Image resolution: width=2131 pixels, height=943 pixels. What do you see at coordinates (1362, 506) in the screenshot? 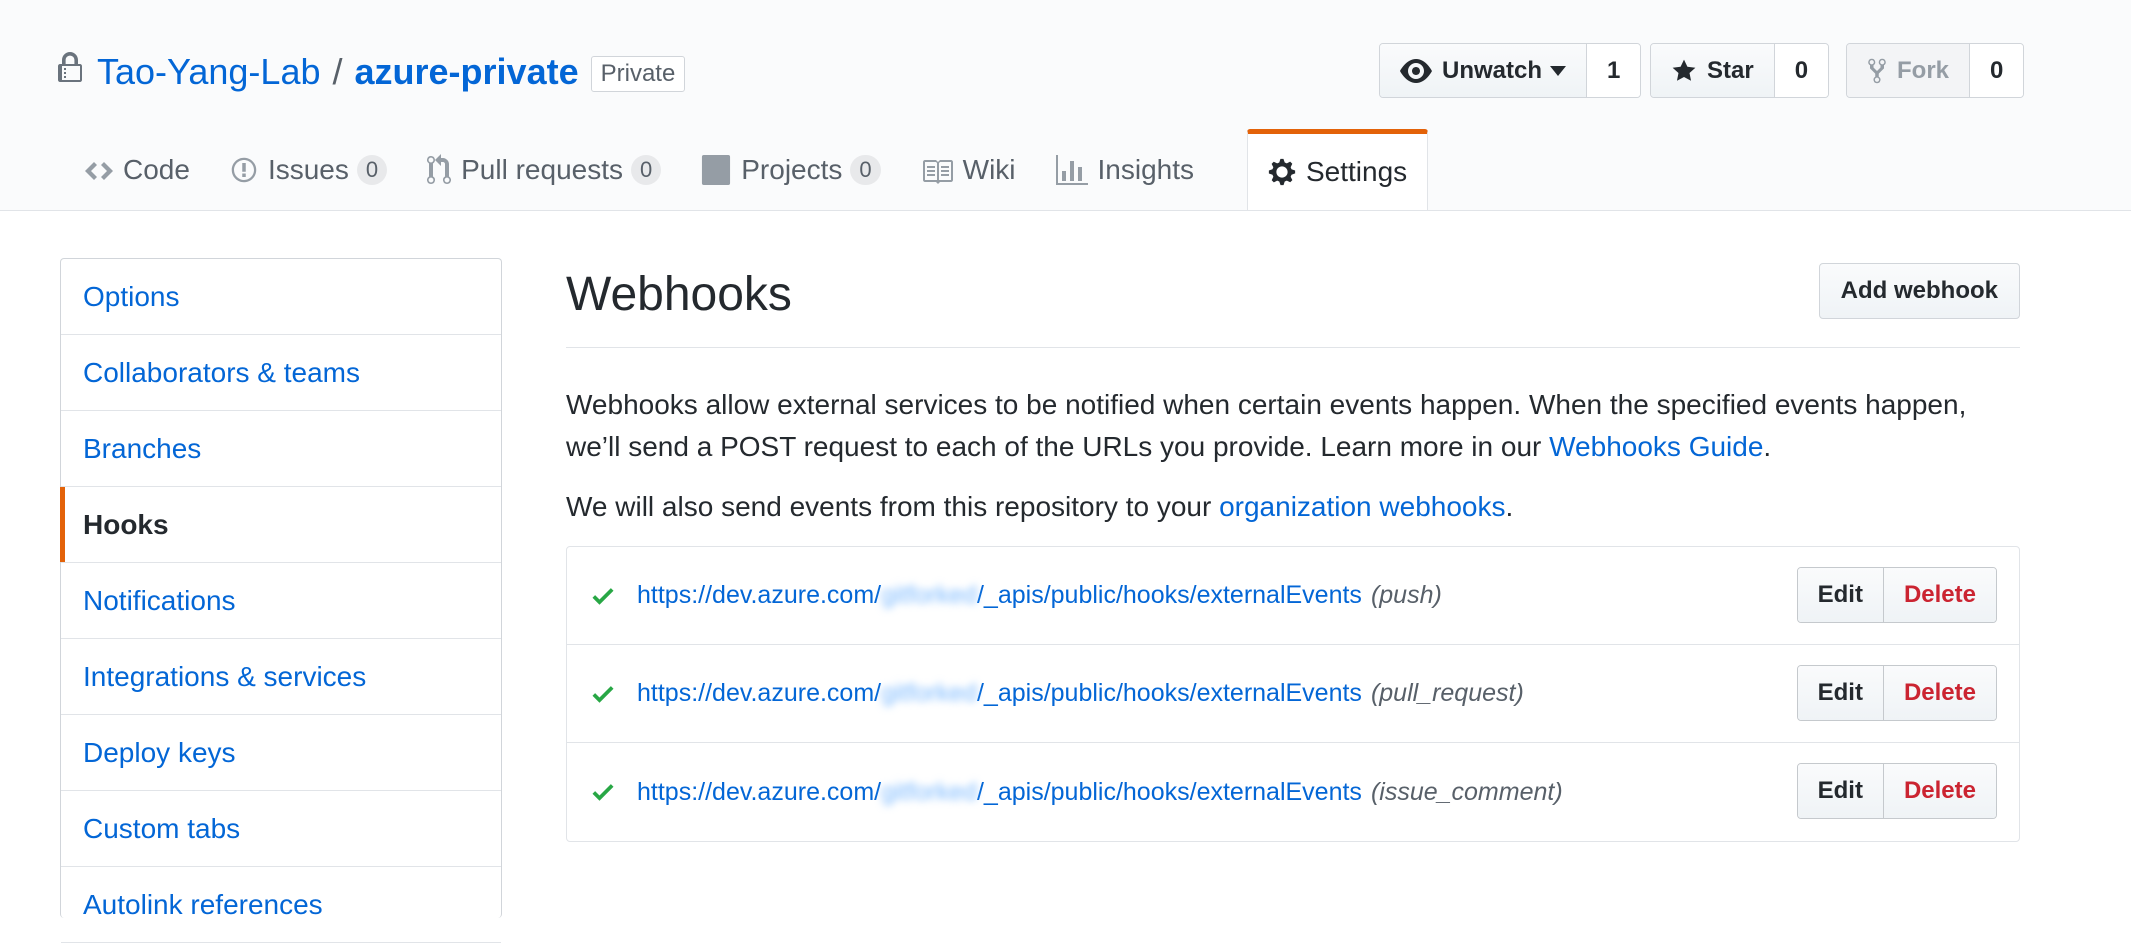
I see `org-webhooks-link: organization webhooks` at bounding box center [1362, 506].